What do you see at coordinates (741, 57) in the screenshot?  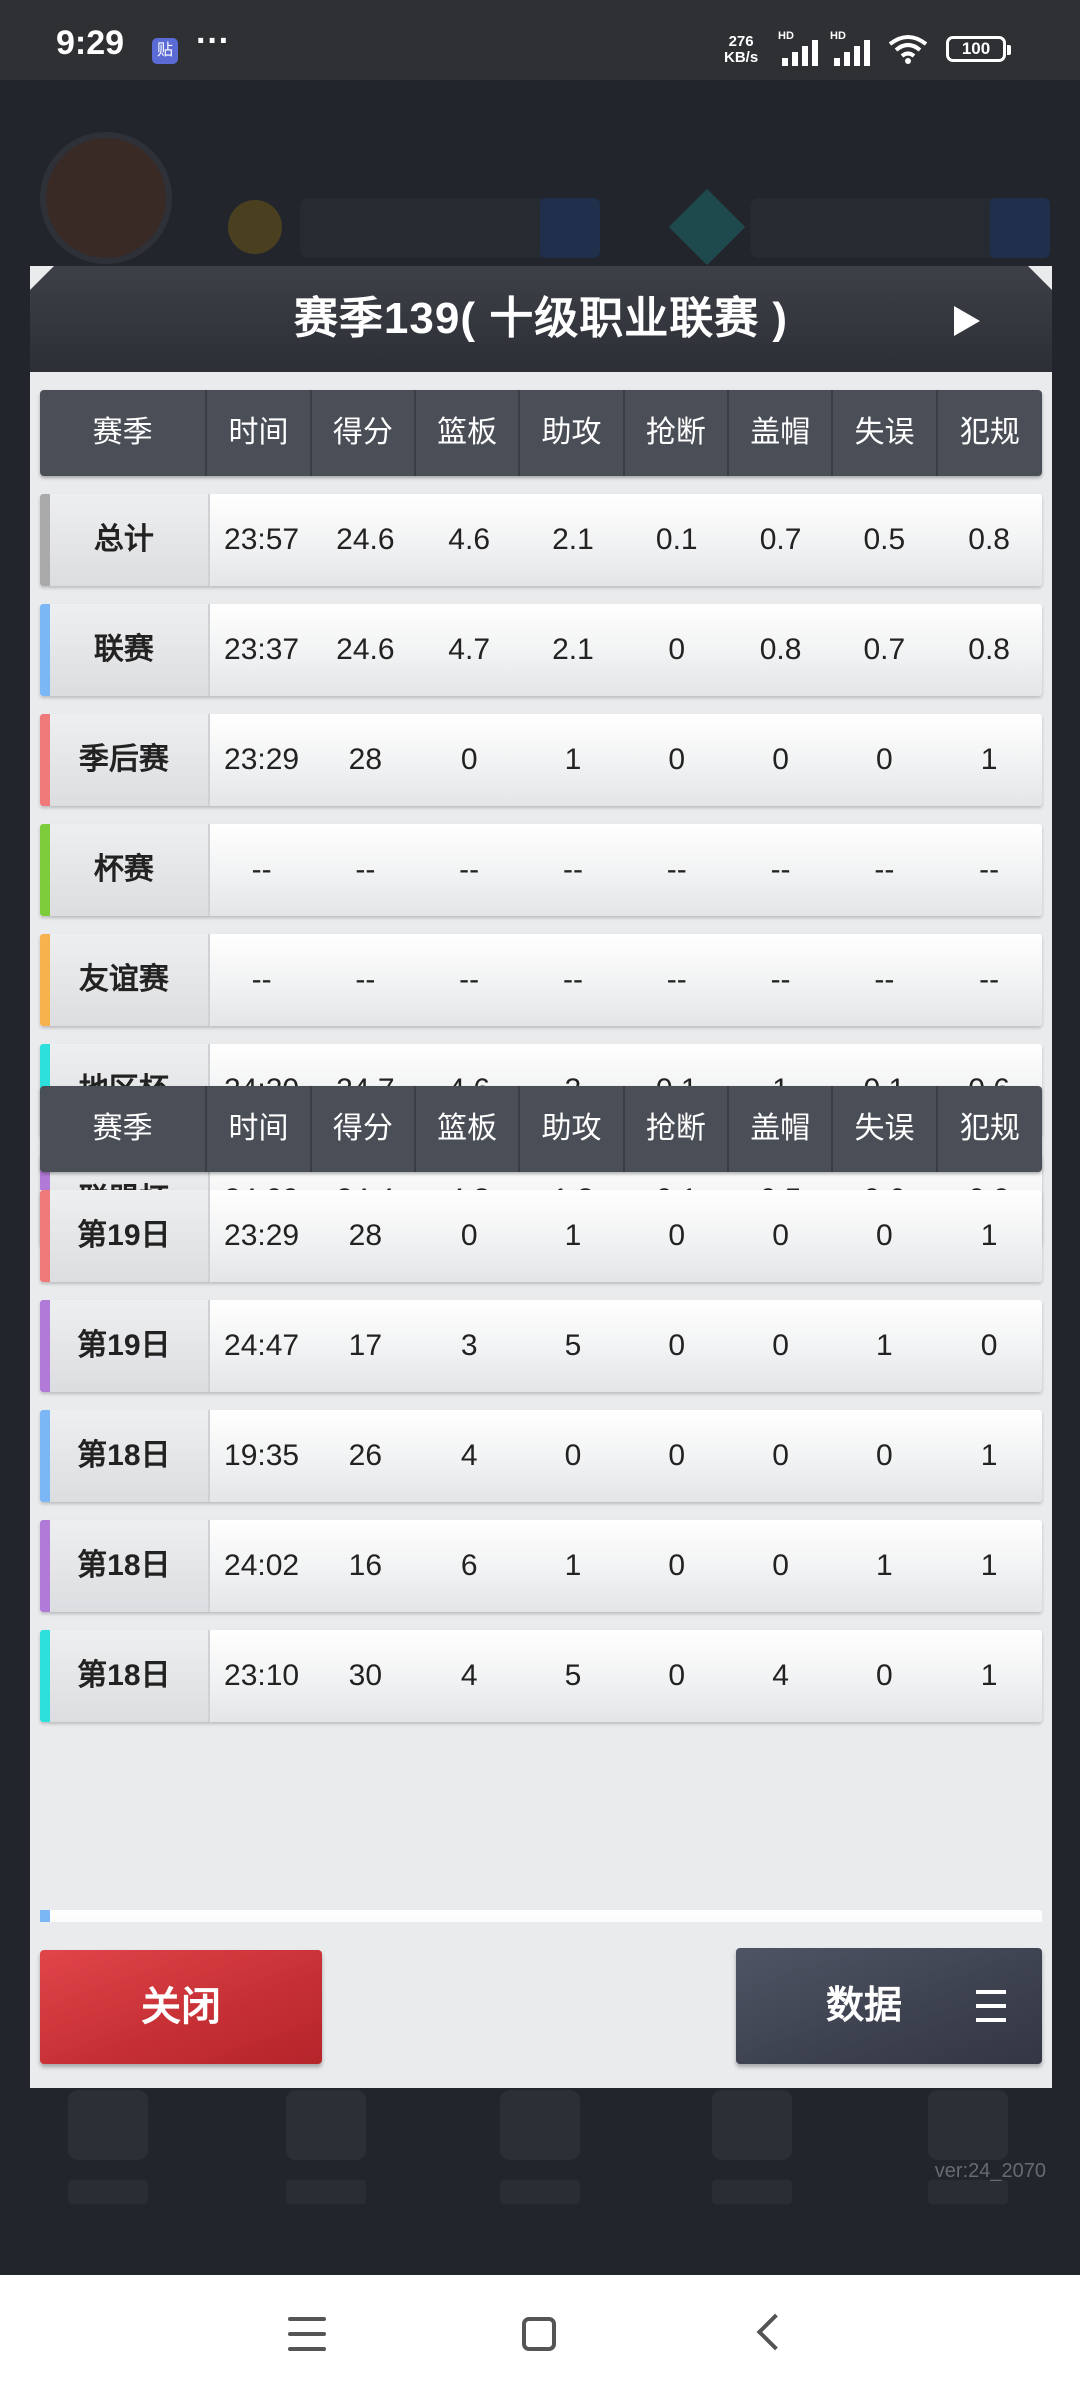 I see `net-speed-unit: KB/s` at bounding box center [741, 57].